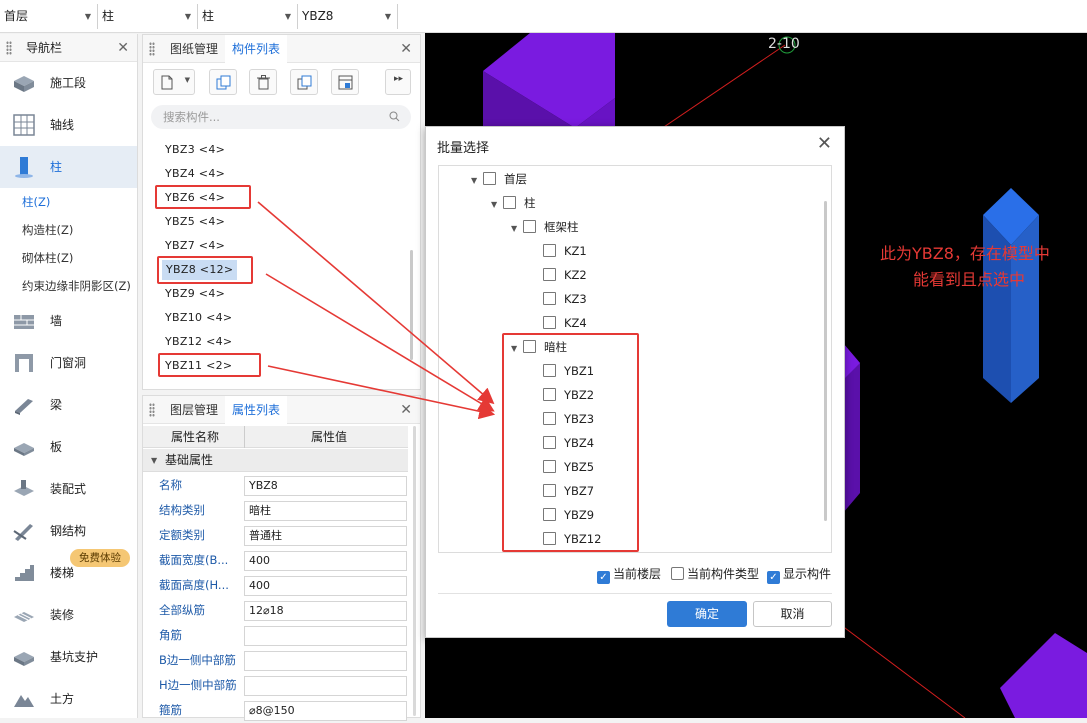 The width and height of the screenshot is (1087, 723). What do you see at coordinates (68, 531) in the screenshot?
I see `nav-item-steel-structure: 钢结构` at bounding box center [68, 531].